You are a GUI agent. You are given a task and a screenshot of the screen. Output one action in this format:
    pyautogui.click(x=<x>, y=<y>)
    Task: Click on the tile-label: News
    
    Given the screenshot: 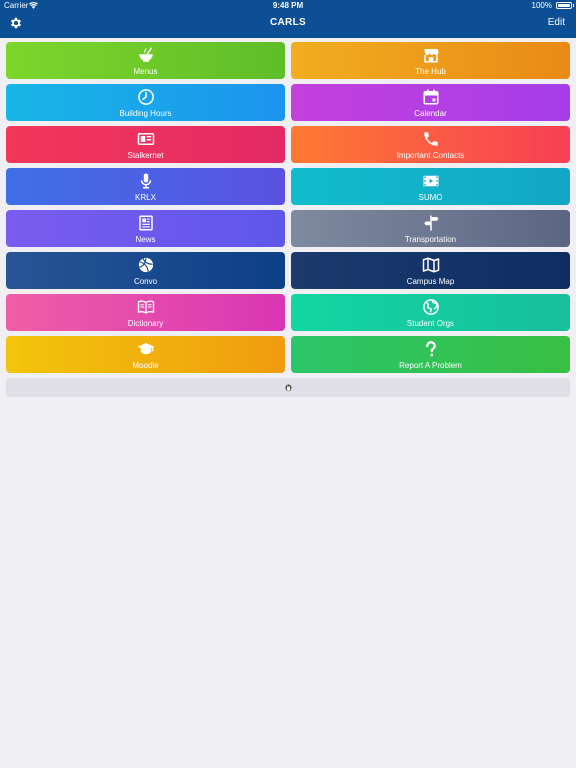 What is the action you would take?
    pyautogui.click(x=145, y=239)
    